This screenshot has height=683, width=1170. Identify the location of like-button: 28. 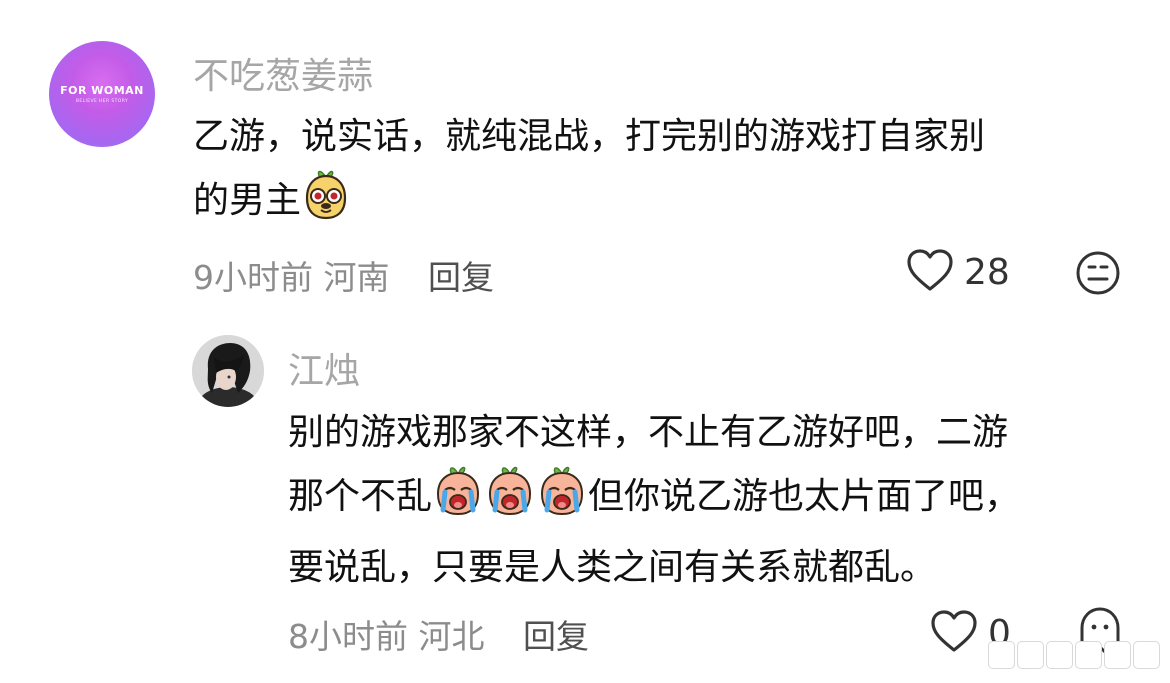
(958, 272).